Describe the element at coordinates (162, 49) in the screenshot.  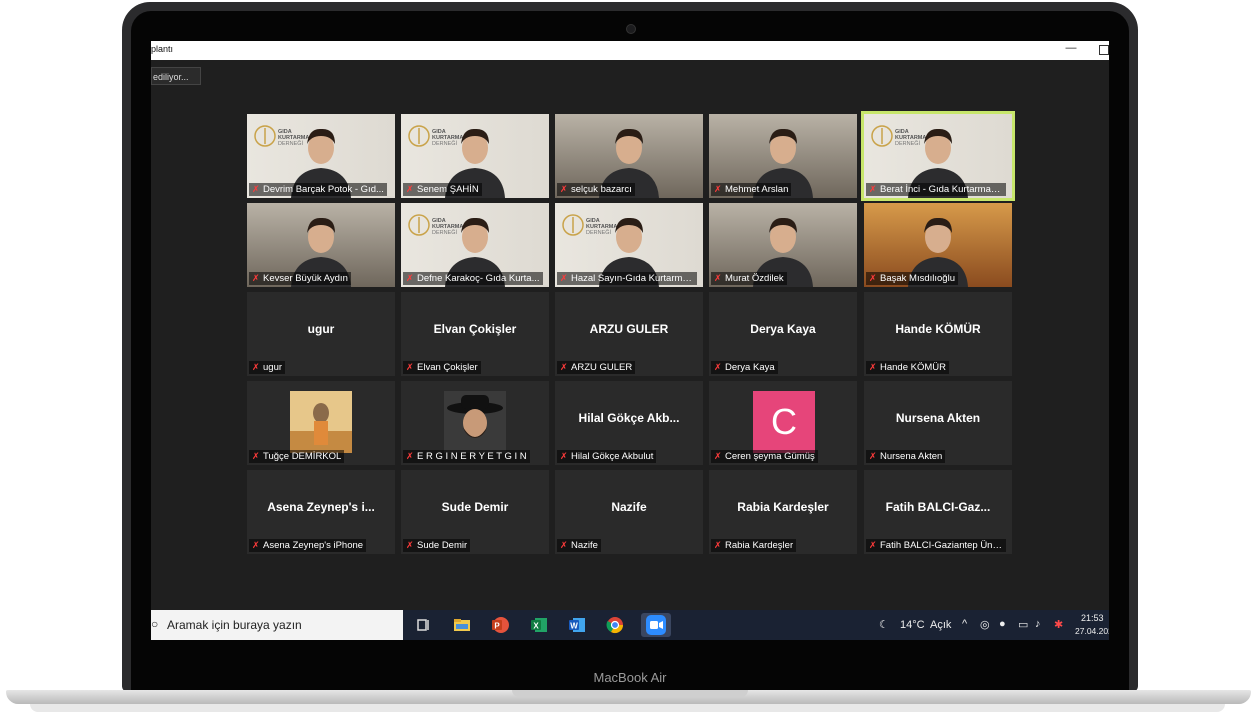
I see `window-title: plantı` at that location.